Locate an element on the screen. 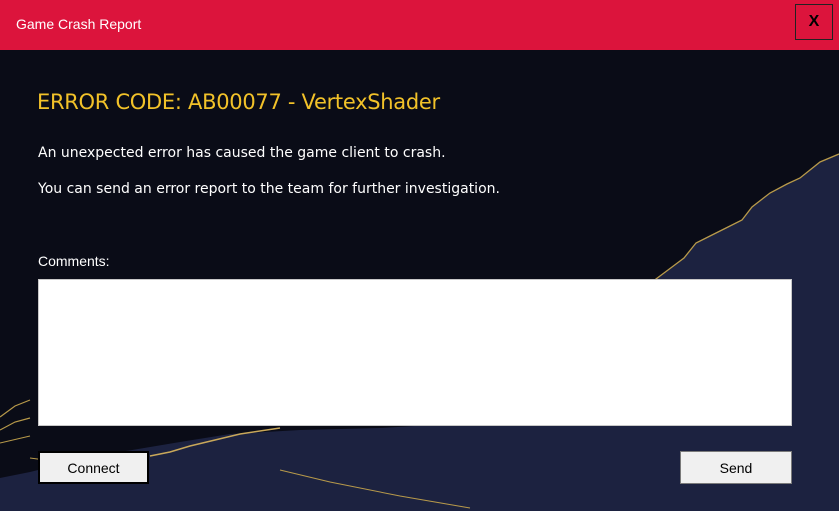 Image resolution: width=839 pixels, height=511 pixels. close-button: X is located at coordinates (814, 22).